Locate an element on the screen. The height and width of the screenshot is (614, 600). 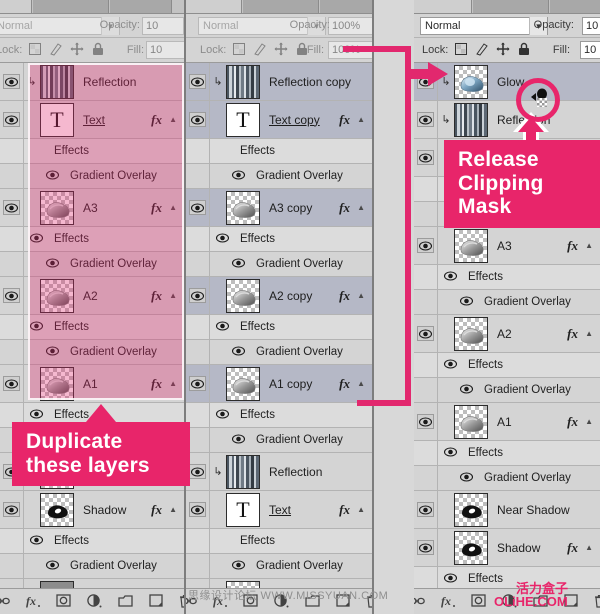
new-group-icon is located at coordinates (125, 601).